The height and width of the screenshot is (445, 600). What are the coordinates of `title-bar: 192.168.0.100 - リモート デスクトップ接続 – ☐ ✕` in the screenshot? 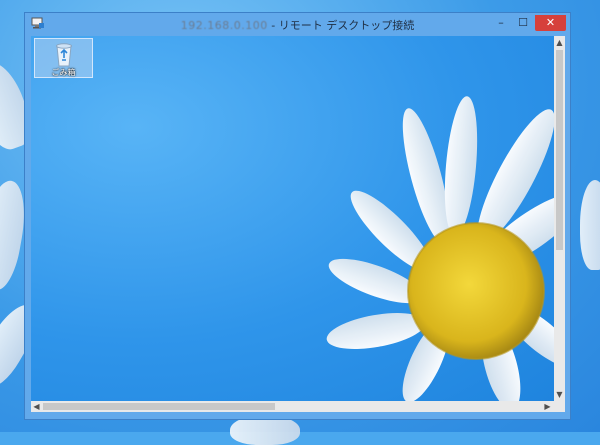 It's located at (297, 24).